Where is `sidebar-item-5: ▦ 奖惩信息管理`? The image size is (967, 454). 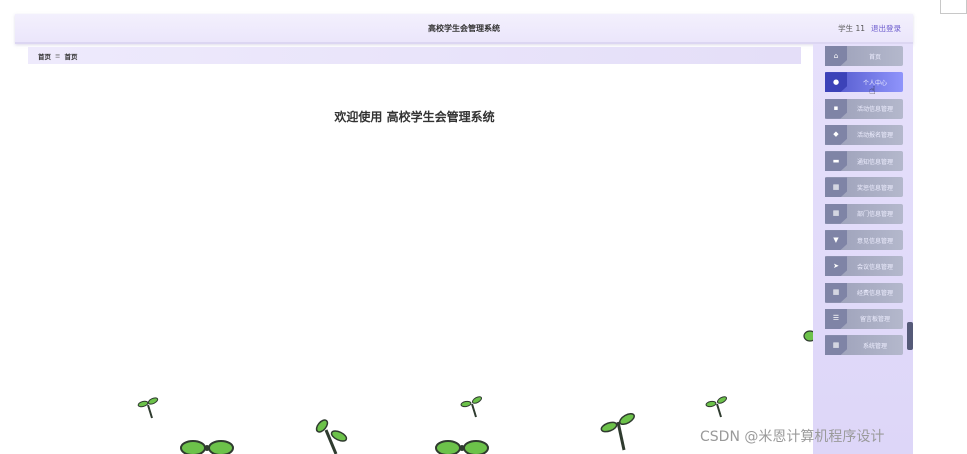 sidebar-item-5: ▦ 奖惩信息管理 is located at coordinates (864, 187).